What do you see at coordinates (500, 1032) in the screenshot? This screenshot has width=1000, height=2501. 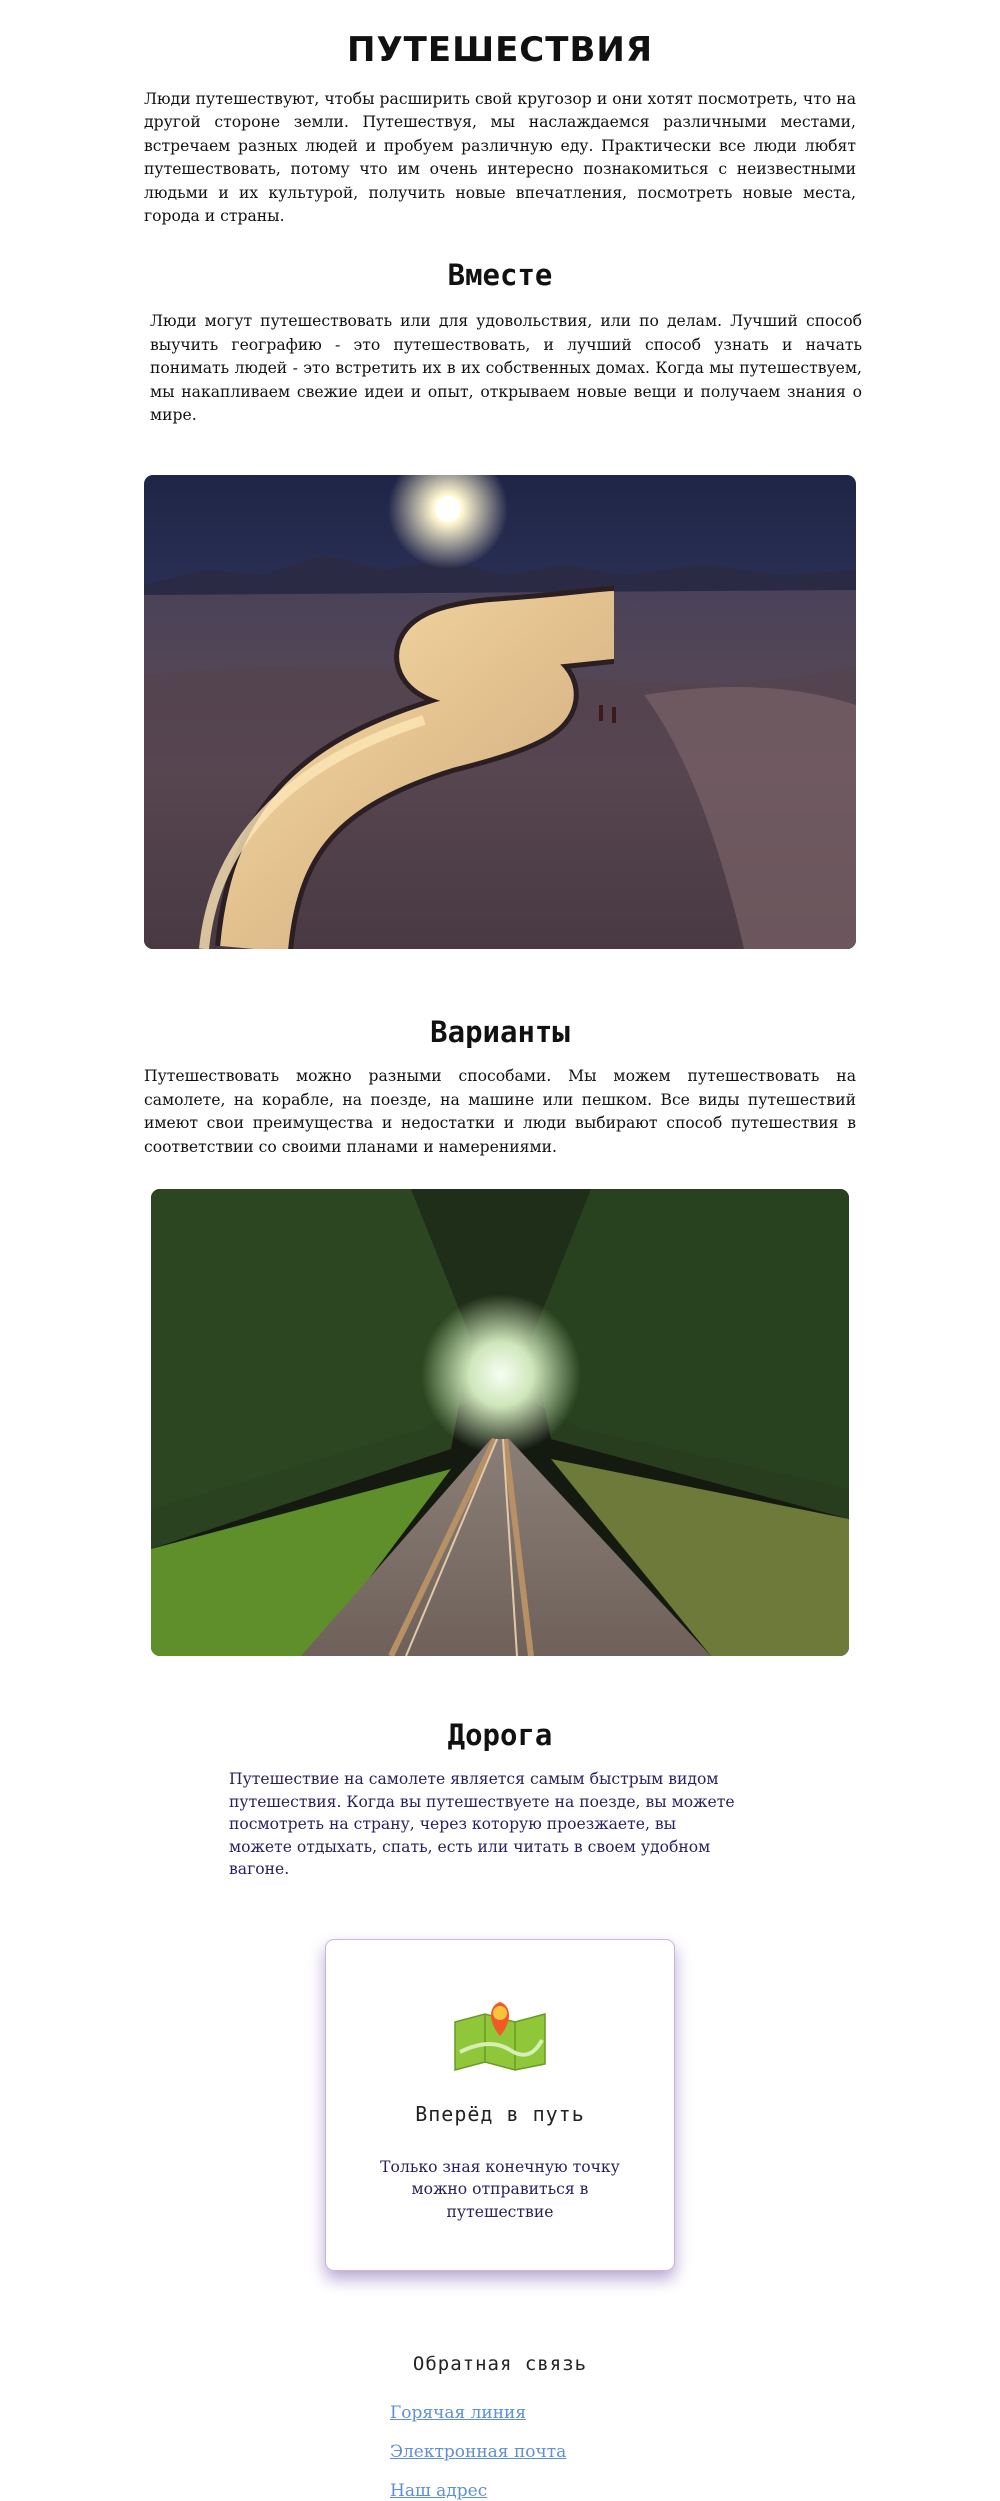 I see `section-heading-variants: Варианты` at bounding box center [500, 1032].